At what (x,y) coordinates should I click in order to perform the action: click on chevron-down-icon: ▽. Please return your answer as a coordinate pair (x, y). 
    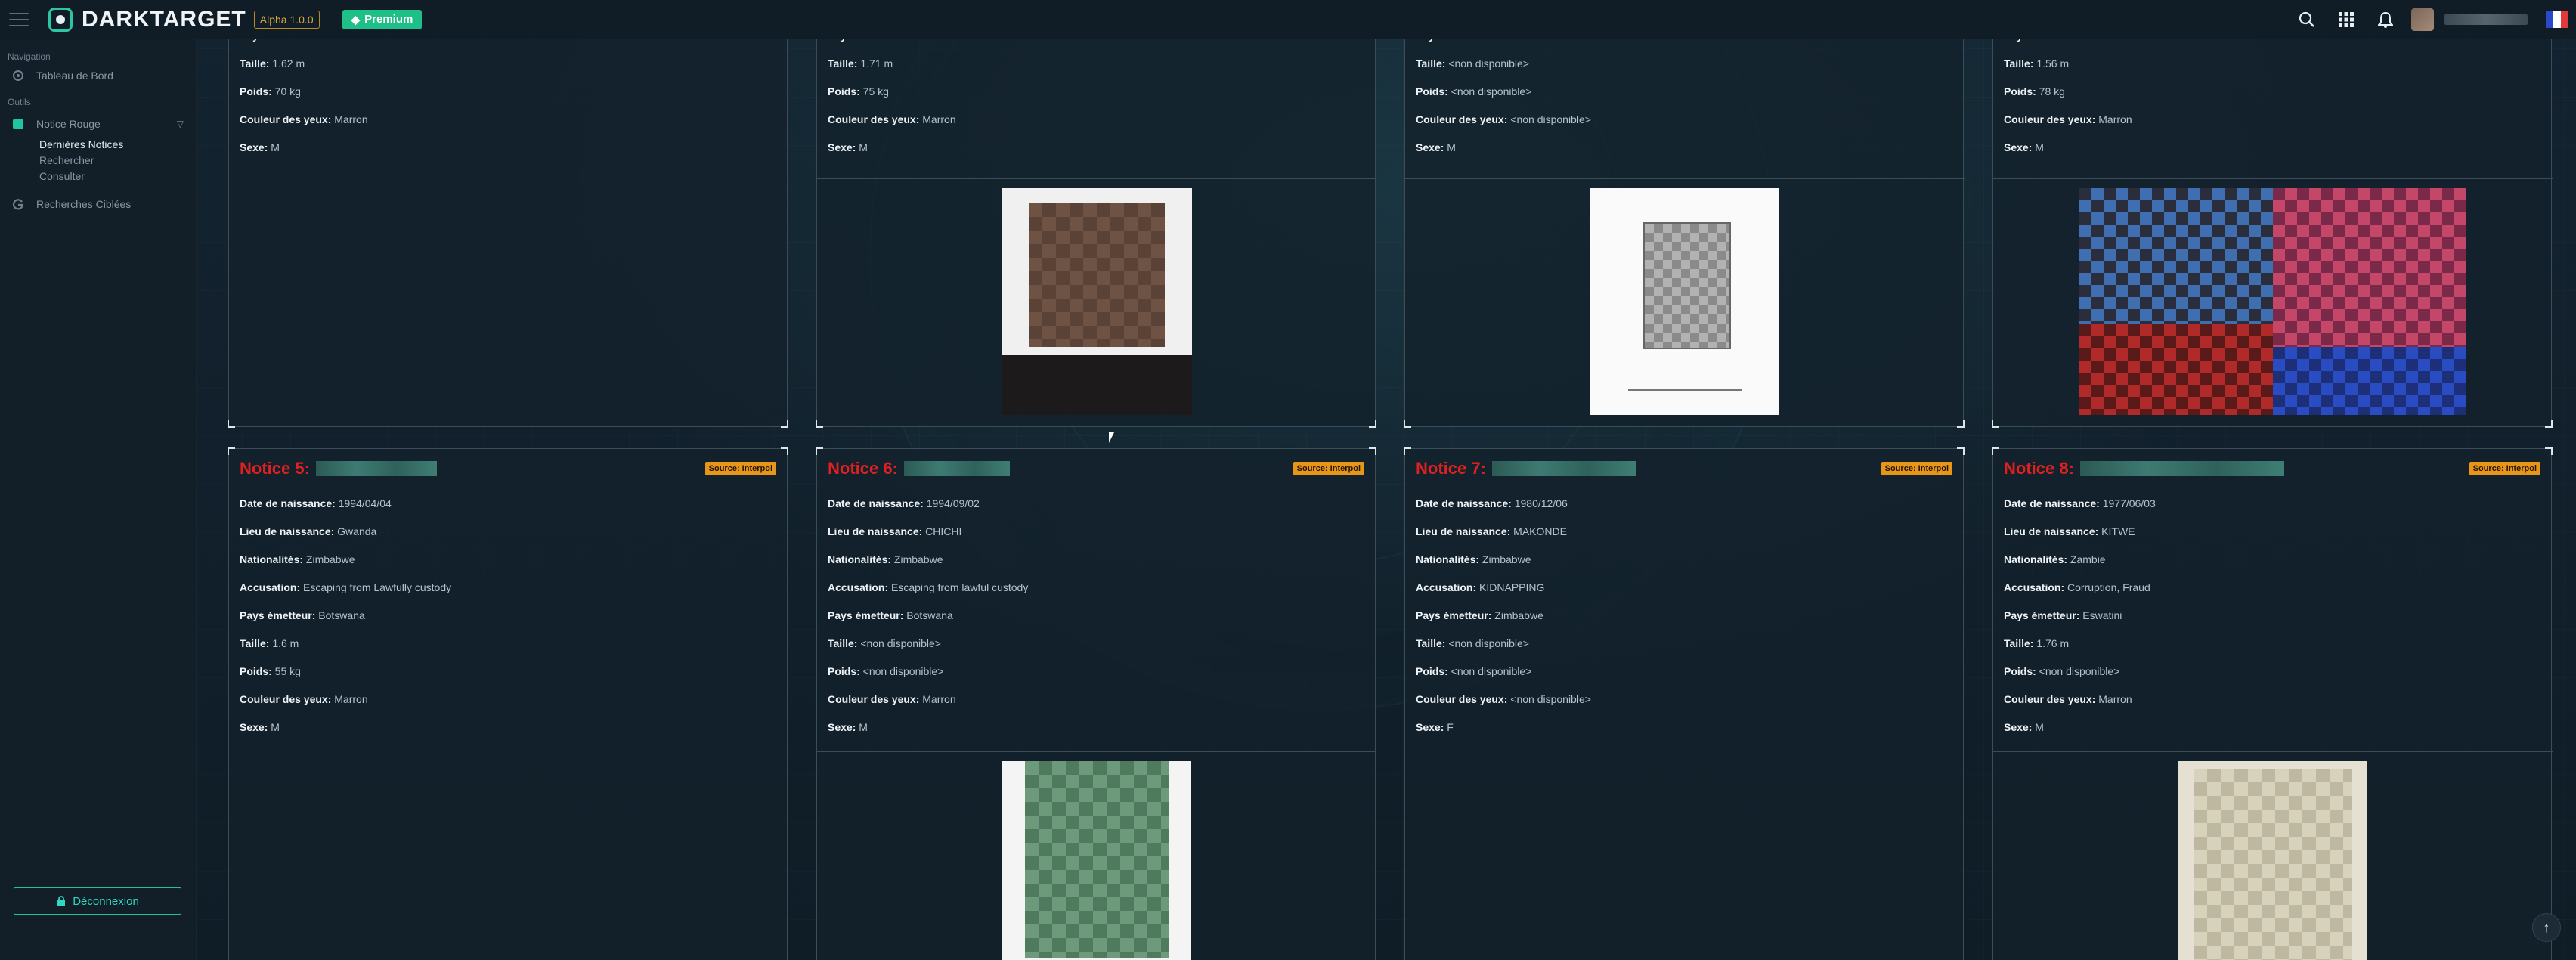
    Looking at the image, I should click on (180, 124).